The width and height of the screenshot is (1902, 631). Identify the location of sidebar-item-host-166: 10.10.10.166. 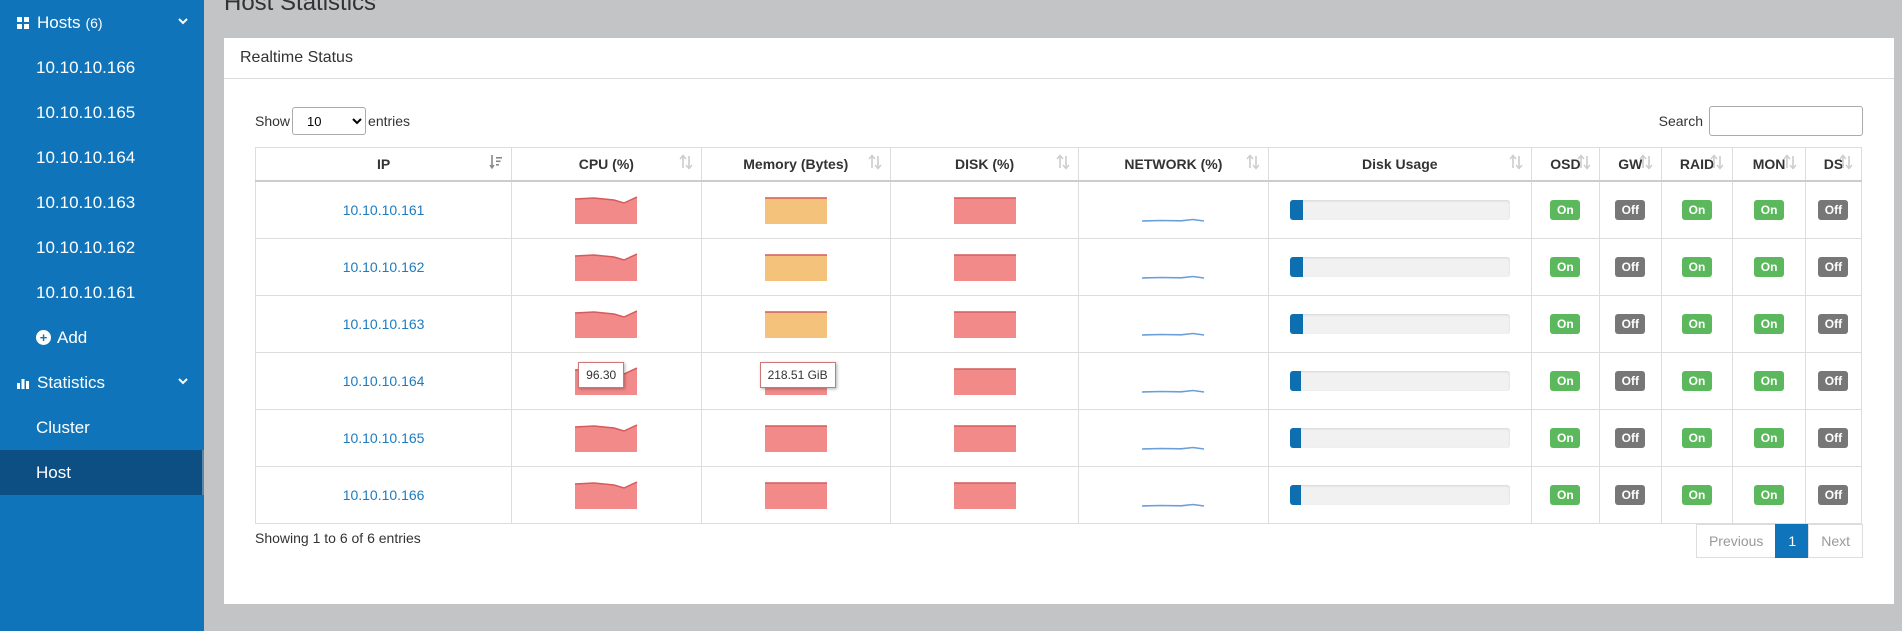
(102, 67).